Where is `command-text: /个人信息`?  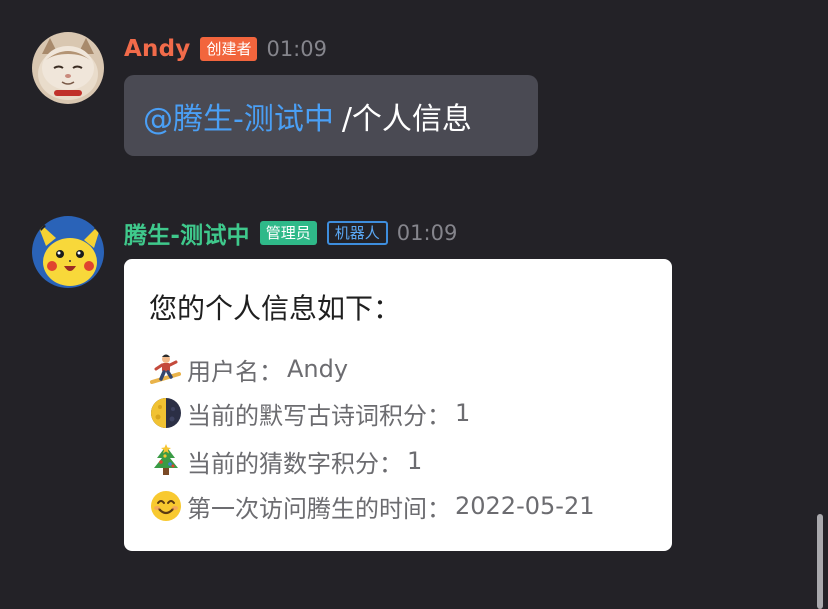 command-text: /个人信息 is located at coordinates (406, 119).